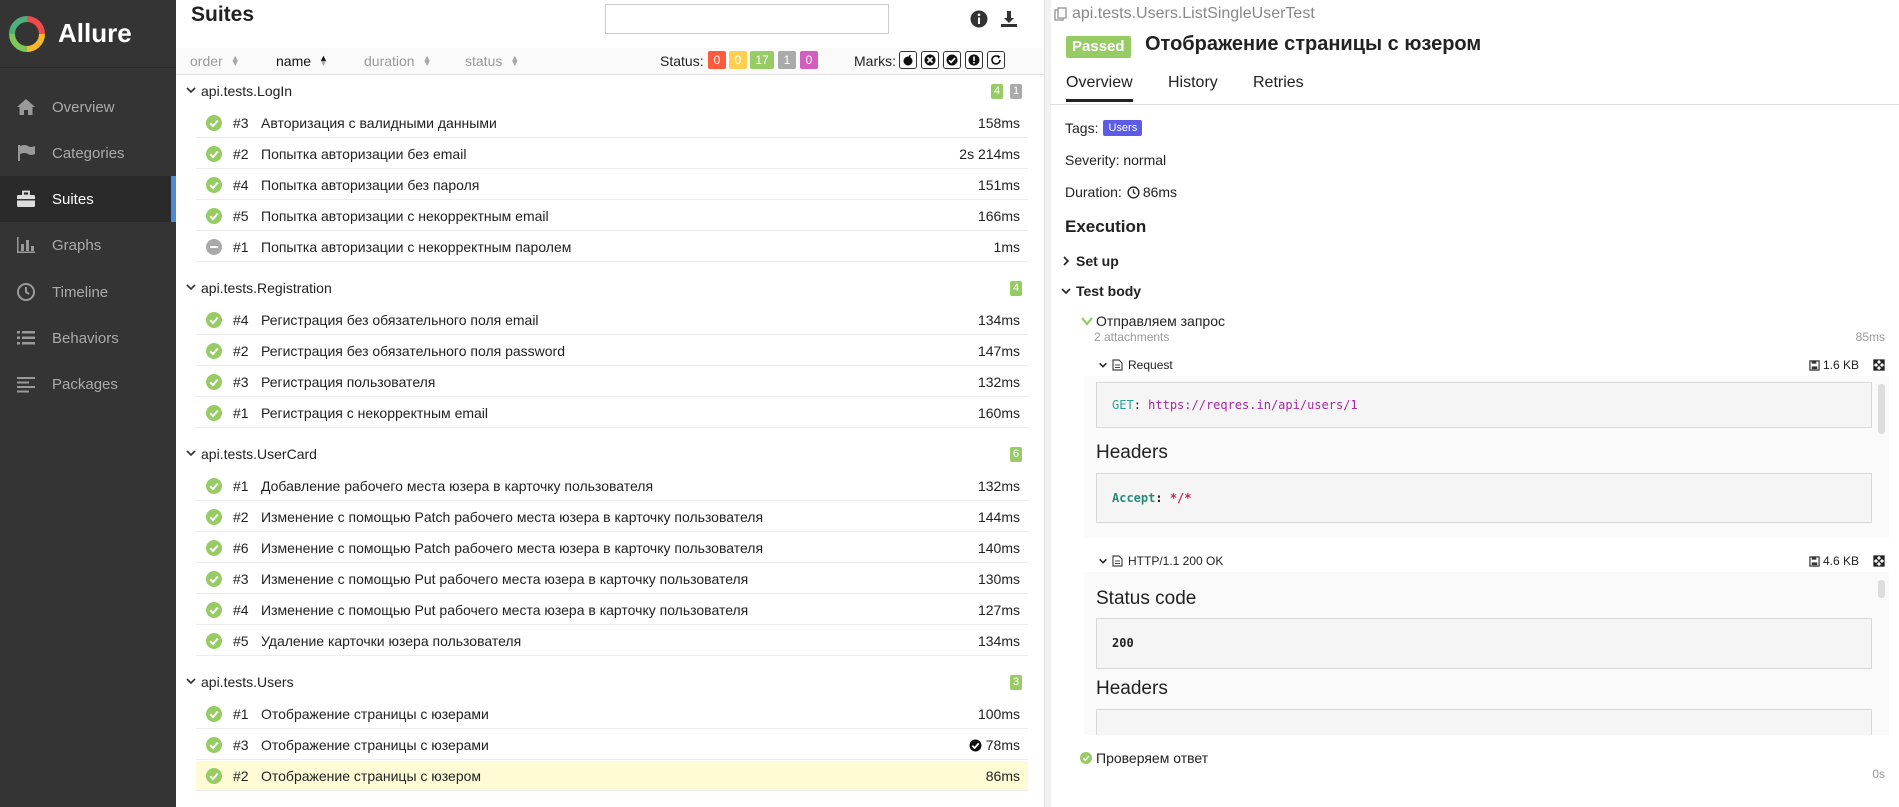  What do you see at coordinates (747, 19) in the screenshot?
I see `search-input` at bounding box center [747, 19].